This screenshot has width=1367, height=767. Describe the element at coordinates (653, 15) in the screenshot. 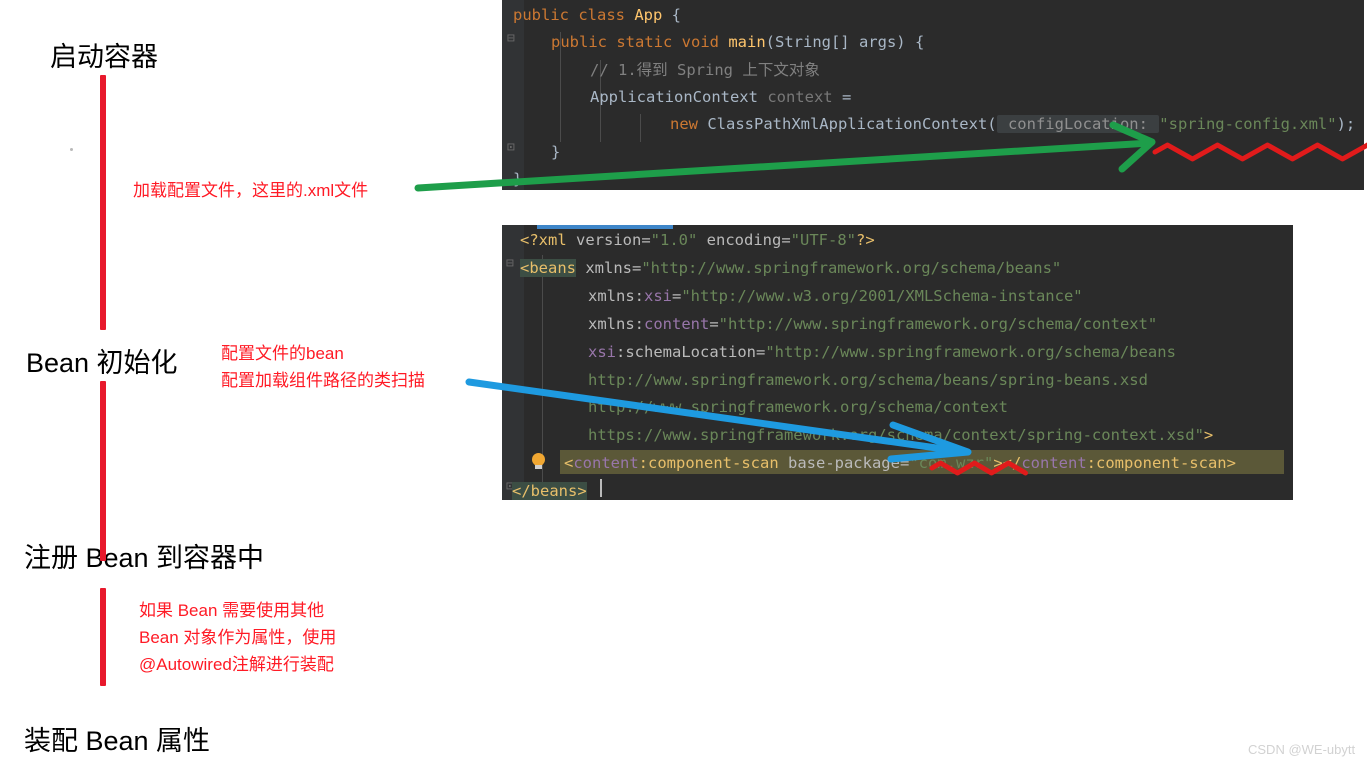

I see `code-token: App` at that location.